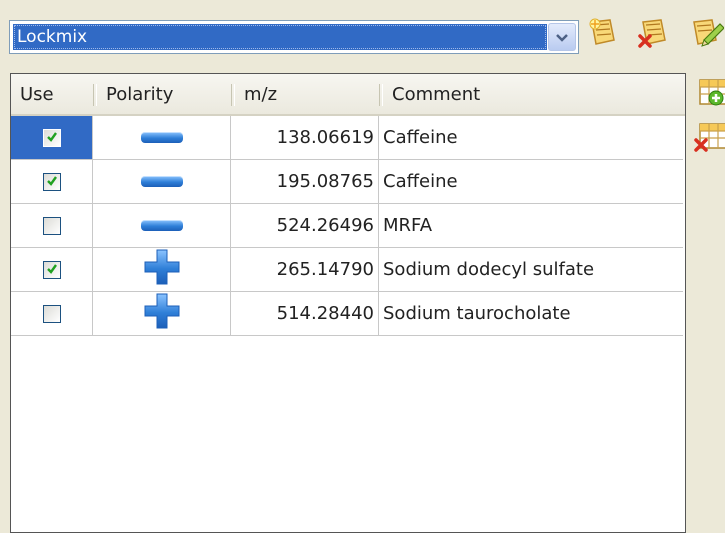 The image size is (725, 533). Describe the element at coordinates (52, 94) in the screenshot. I see `column-header-use: Use` at that location.